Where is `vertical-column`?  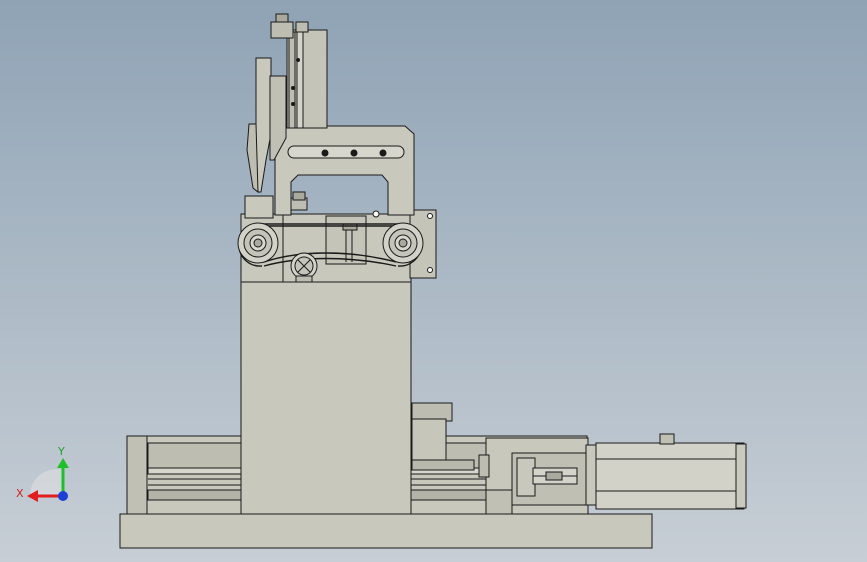 vertical-column is located at coordinates (326, 398).